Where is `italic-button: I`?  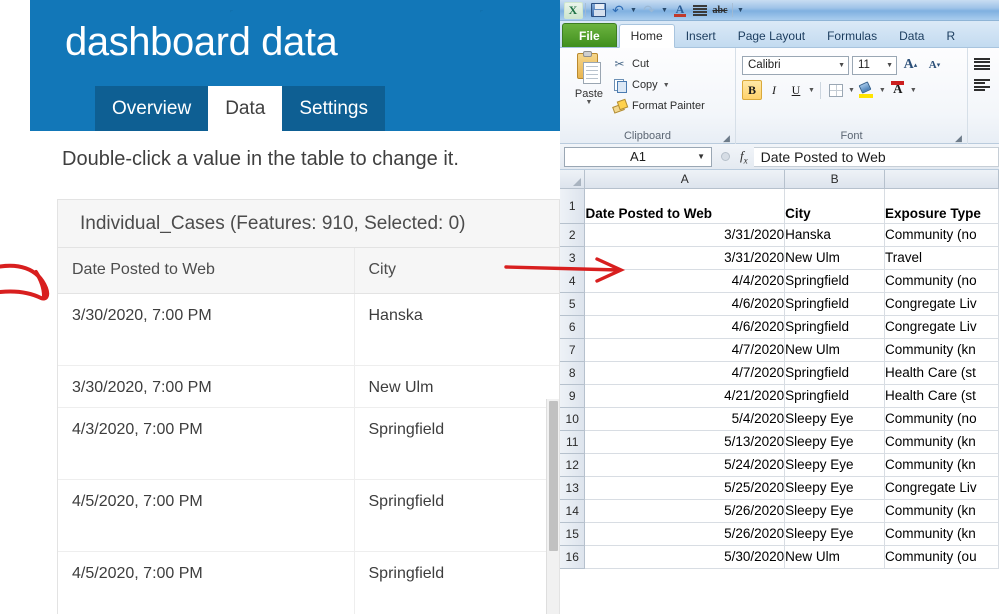
italic-button: I is located at coordinates (774, 90).